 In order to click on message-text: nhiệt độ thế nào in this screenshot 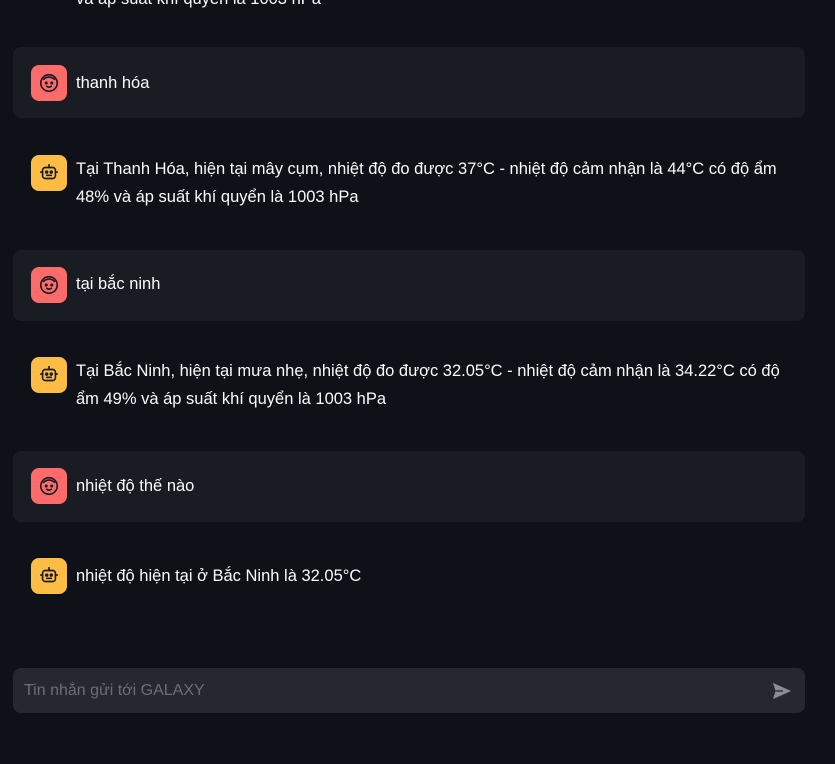, I will do `click(135, 486)`.